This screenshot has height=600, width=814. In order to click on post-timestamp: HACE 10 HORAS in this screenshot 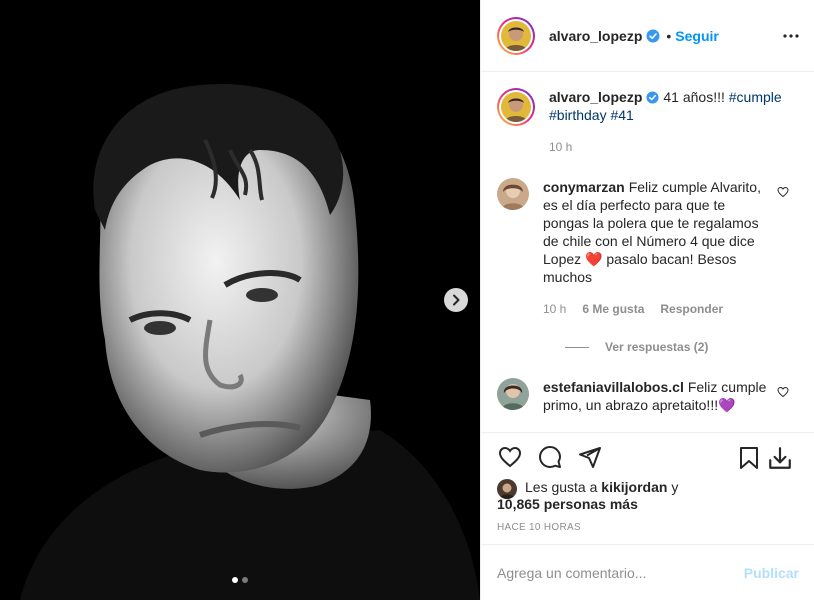, I will do `click(539, 527)`.